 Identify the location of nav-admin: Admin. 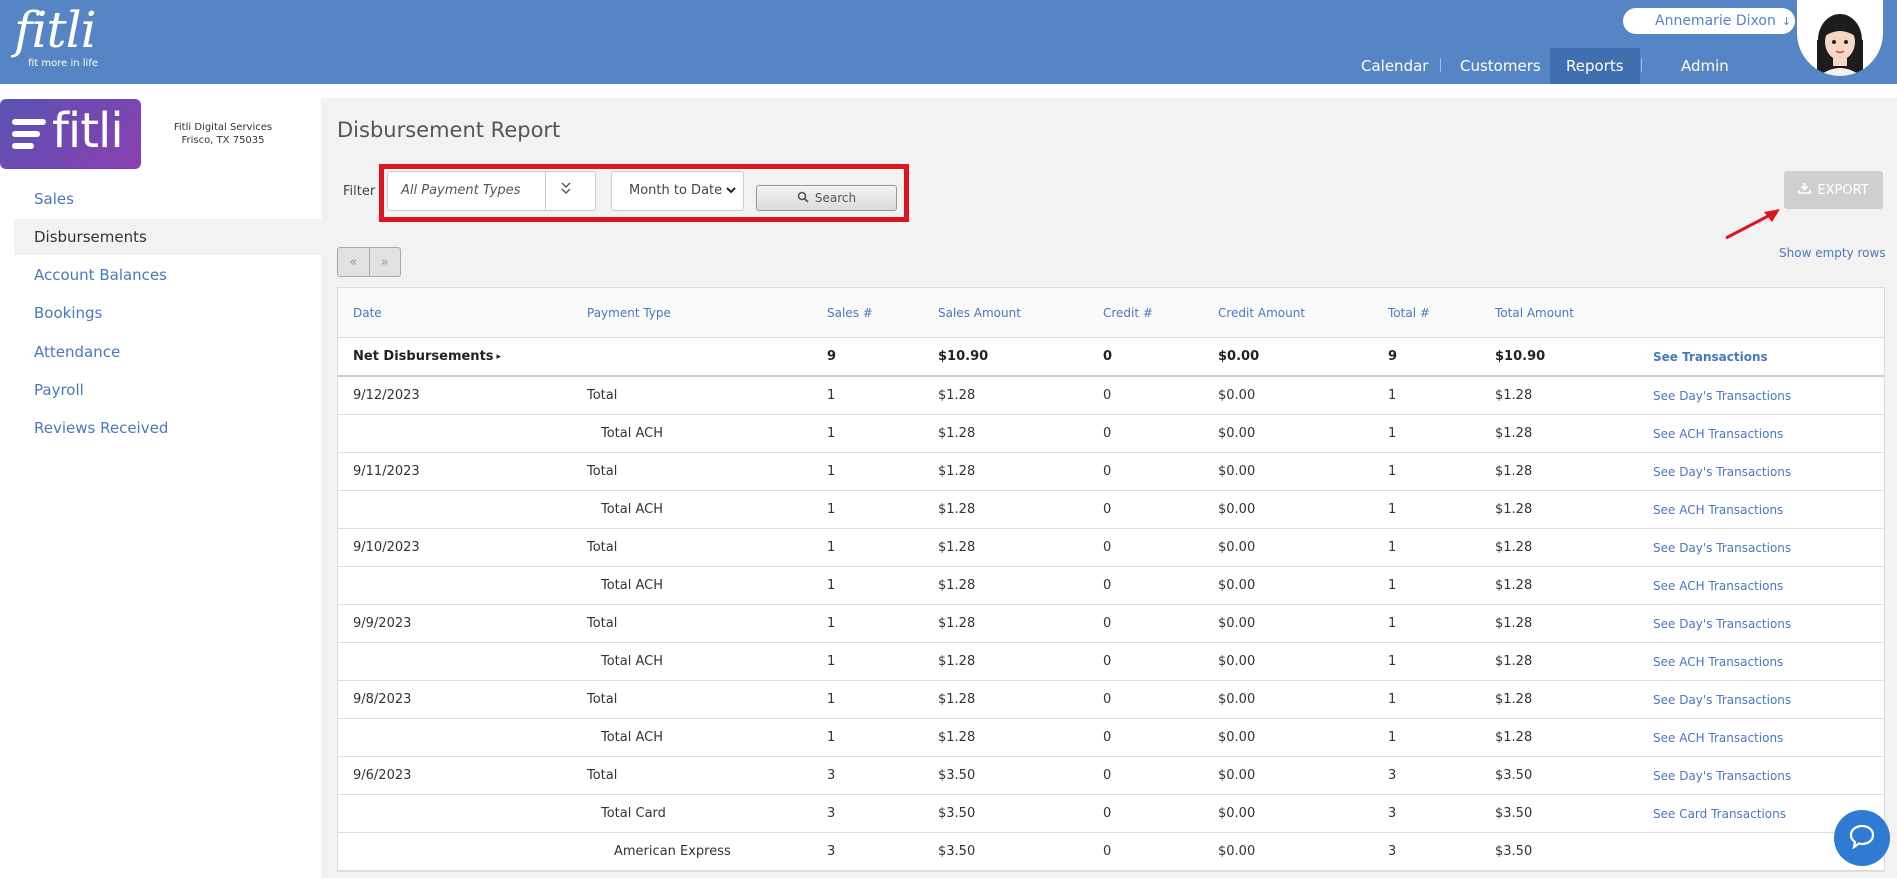
(1705, 66).